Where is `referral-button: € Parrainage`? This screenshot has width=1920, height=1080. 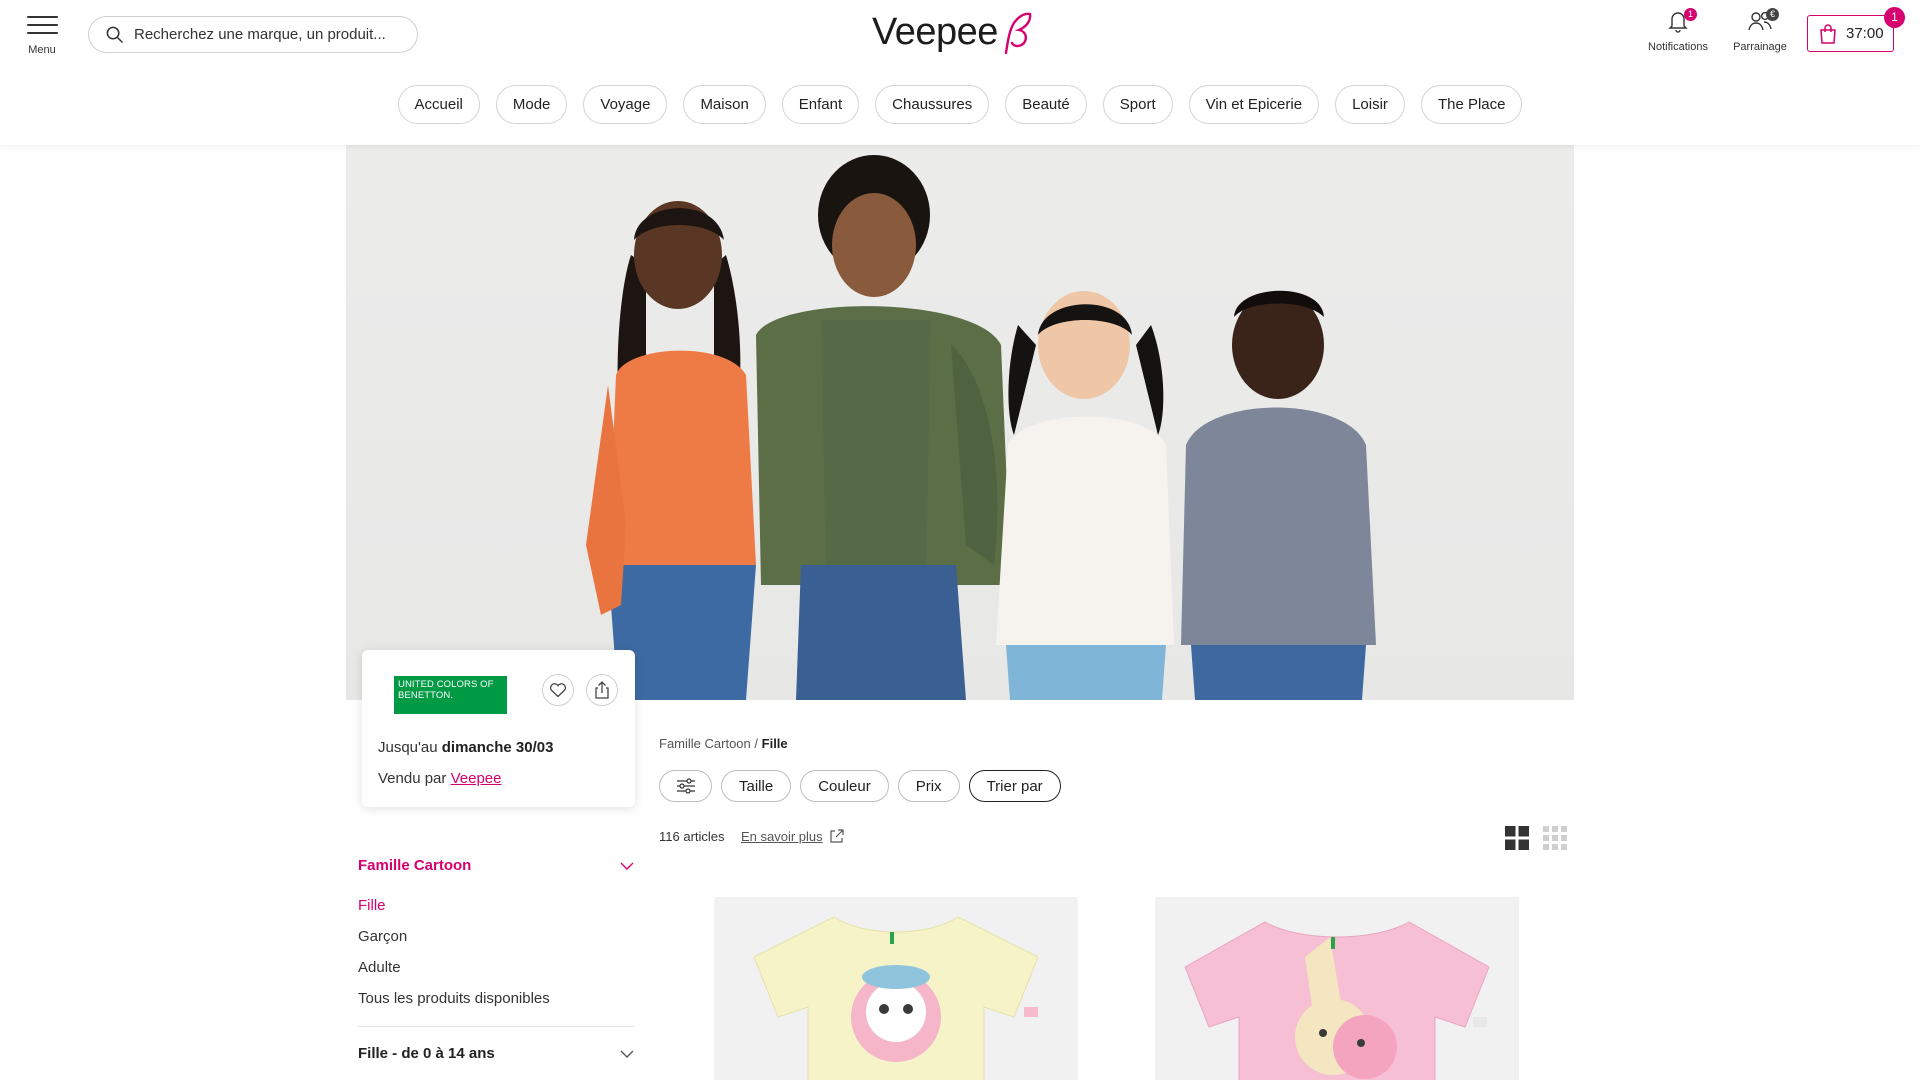 referral-button: € Parrainage is located at coordinates (1760, 30).